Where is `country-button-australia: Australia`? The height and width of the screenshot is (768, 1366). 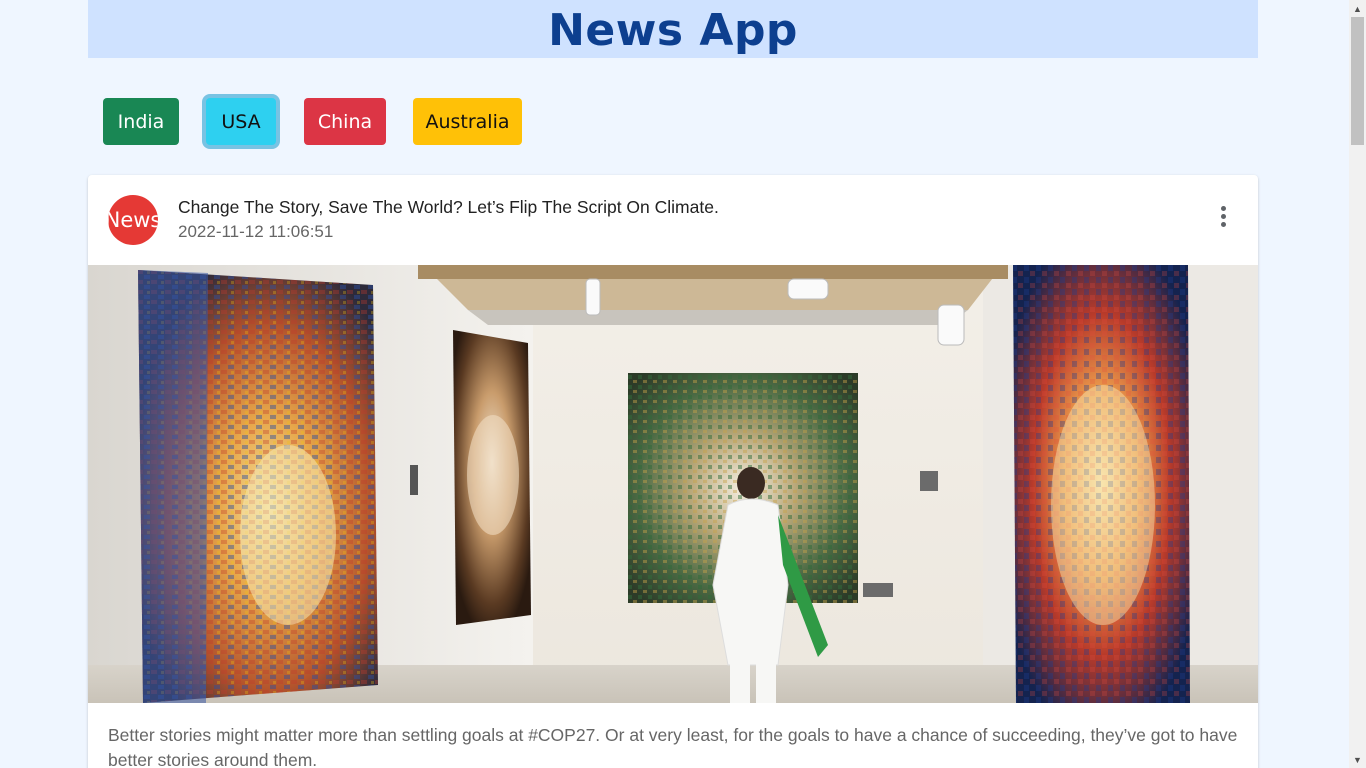
country-button-australia: Australia is located at coordinates (467, 121).